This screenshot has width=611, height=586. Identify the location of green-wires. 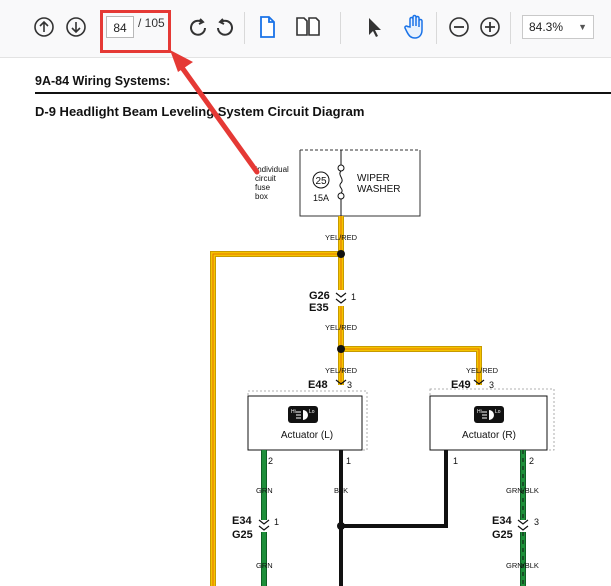
(393, 518).